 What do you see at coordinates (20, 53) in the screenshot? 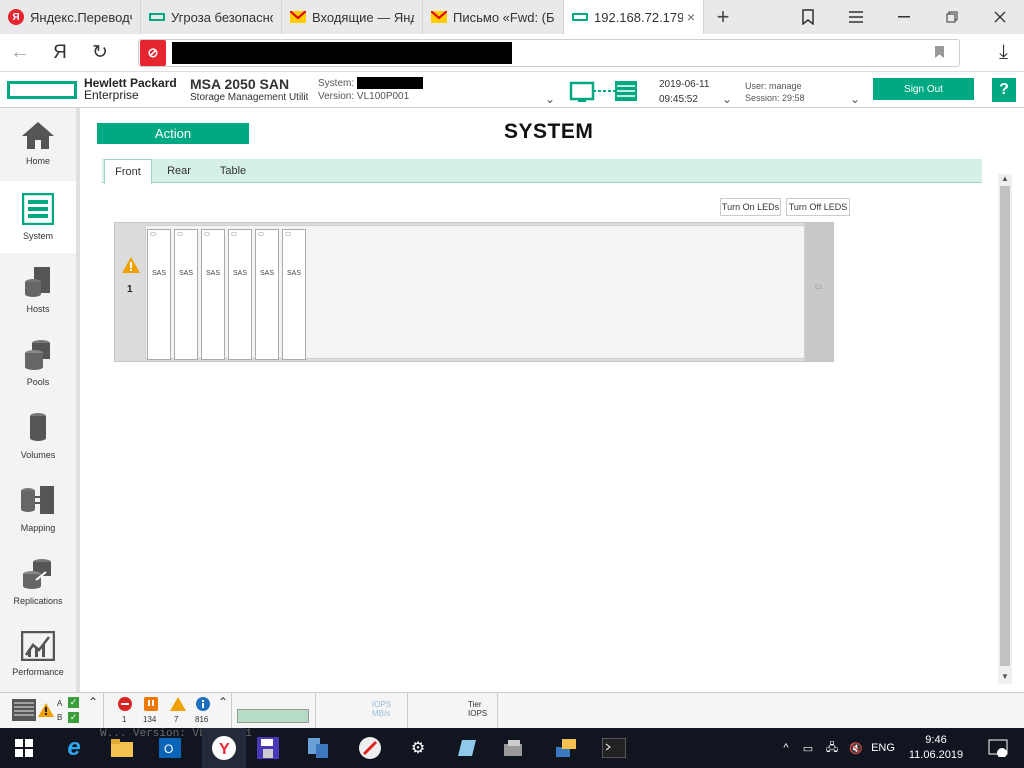
I see `back-arrow-icon: ←` at bounding box center [20, 53].